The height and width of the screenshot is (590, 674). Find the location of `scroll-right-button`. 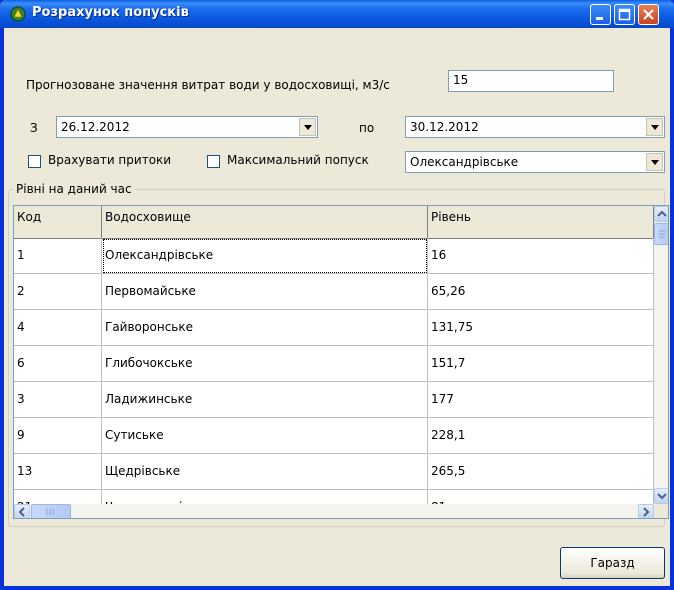

scroll-right-button is located at coordinates (646, 511).